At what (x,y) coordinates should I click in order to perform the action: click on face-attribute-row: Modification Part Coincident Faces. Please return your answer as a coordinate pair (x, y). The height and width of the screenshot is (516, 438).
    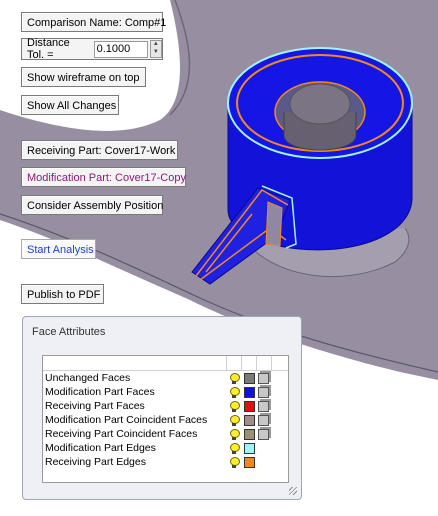
    Looking at the image, I should click on (165, 420).